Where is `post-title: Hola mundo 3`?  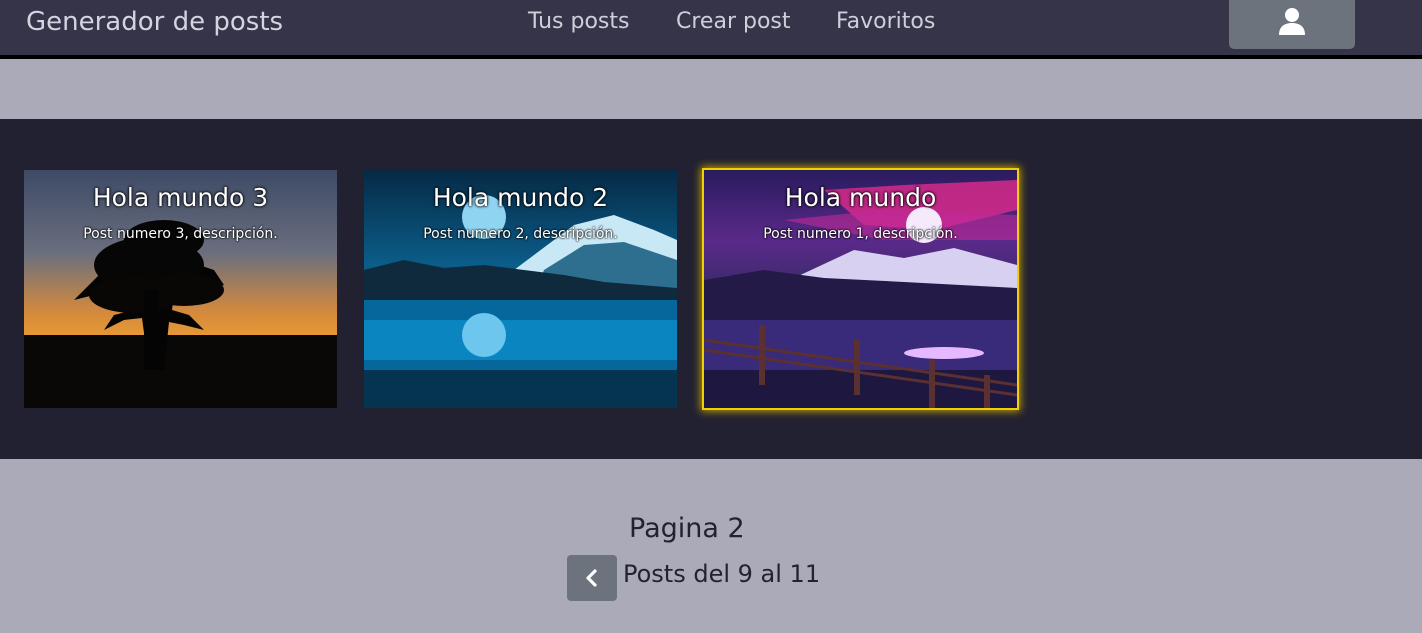
post-title: Hola mundo 3 is located at coordinates (180, 197).